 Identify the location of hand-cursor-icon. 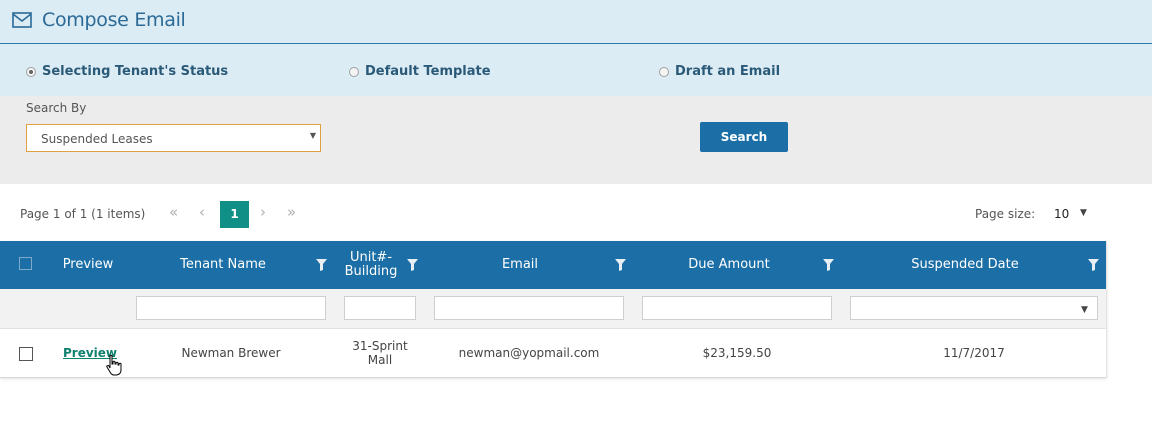
(114, 365).